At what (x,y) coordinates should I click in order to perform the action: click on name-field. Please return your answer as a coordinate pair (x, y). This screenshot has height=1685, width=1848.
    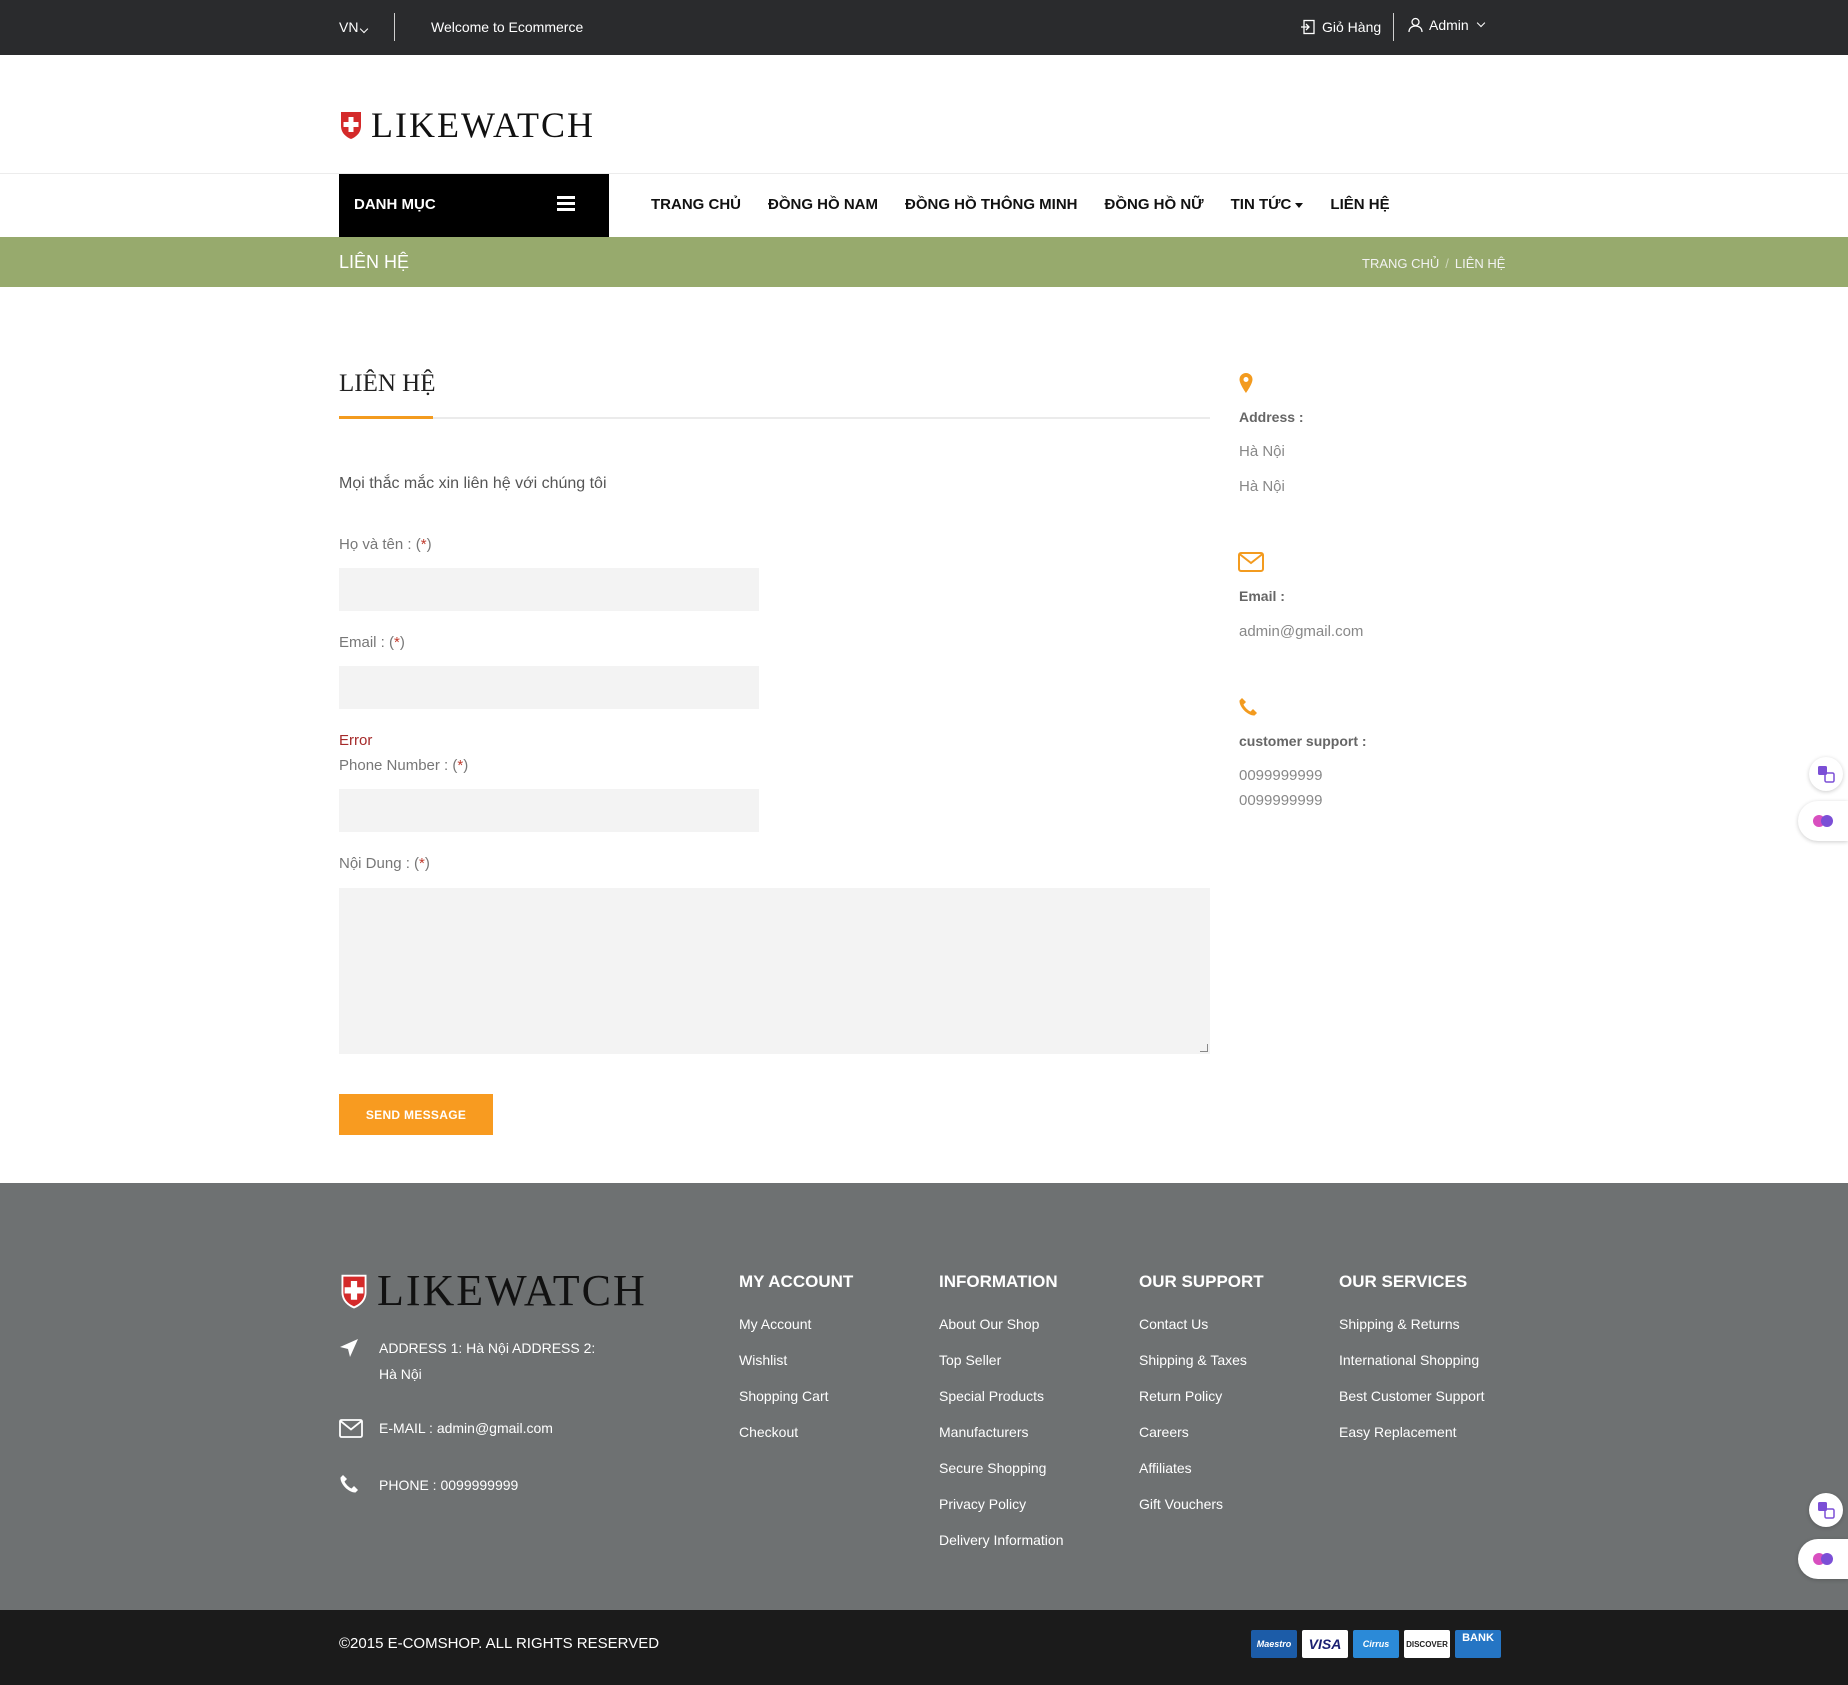
    Looking at the image, I should click on (549, 589).